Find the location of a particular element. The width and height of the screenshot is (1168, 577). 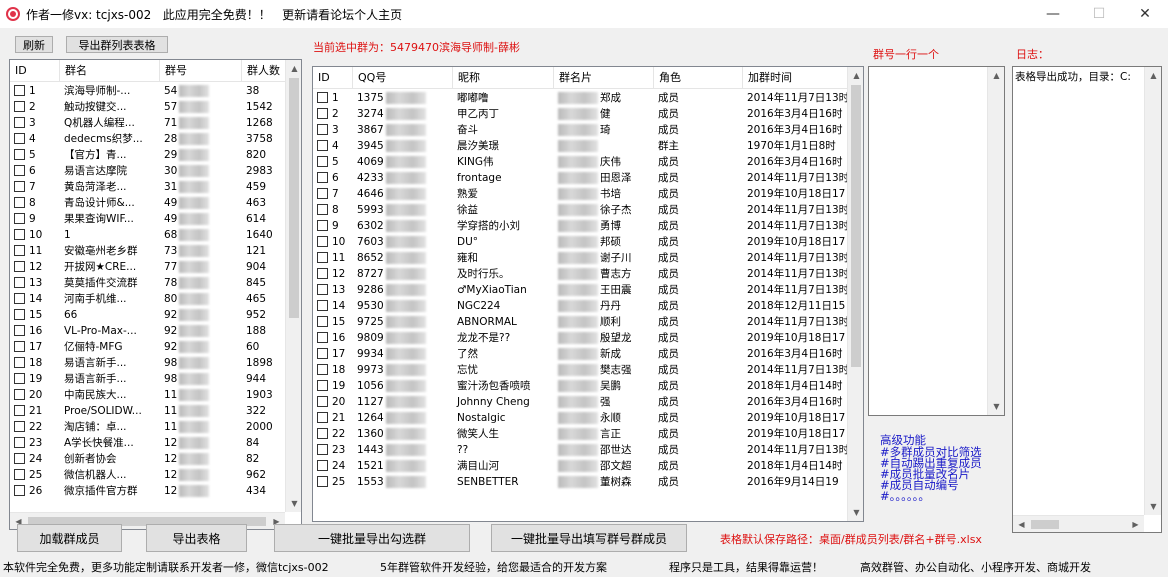

table-row: 8 5993 徐益 徐子杰 成员 2014年11月7日13时 is located at coordinates (580, 210).